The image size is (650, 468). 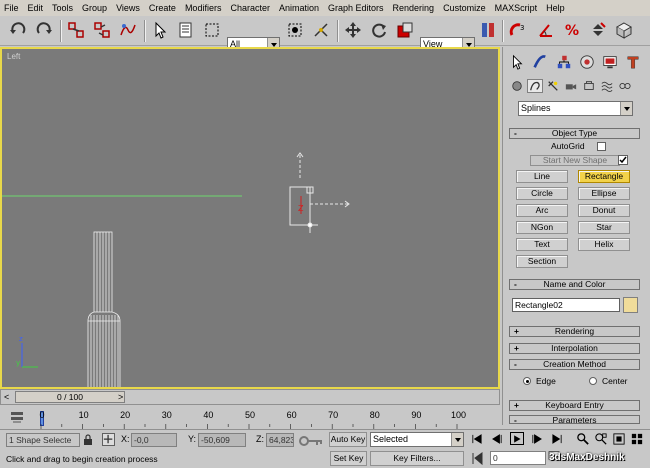 I want to click on select-and-scale-icon, so click(x=405, y=30).